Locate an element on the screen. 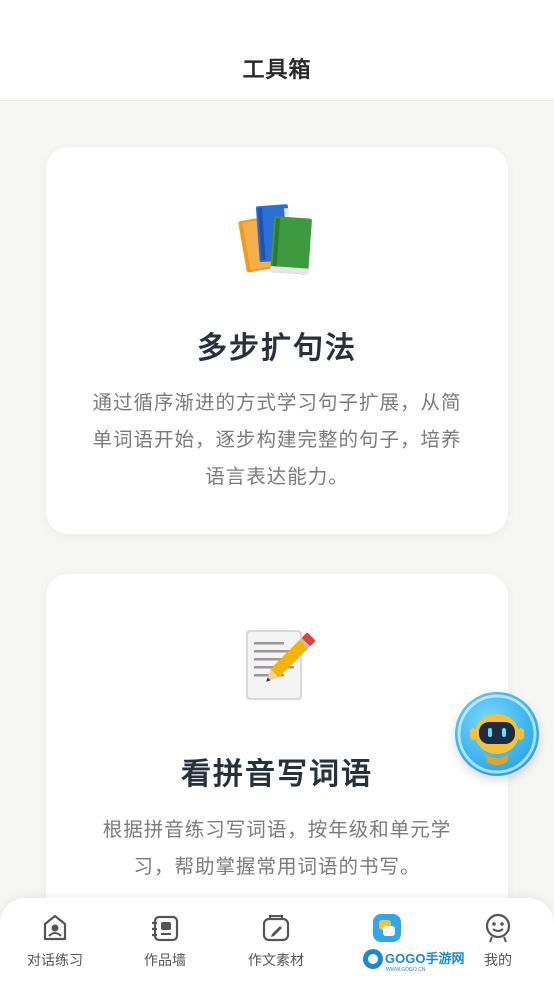 The width and height of the screenshot is (554, 984). bottom-tab-bar: 对话练习 作品墙 作文素材 我的 is located at coordinates (277, 941).